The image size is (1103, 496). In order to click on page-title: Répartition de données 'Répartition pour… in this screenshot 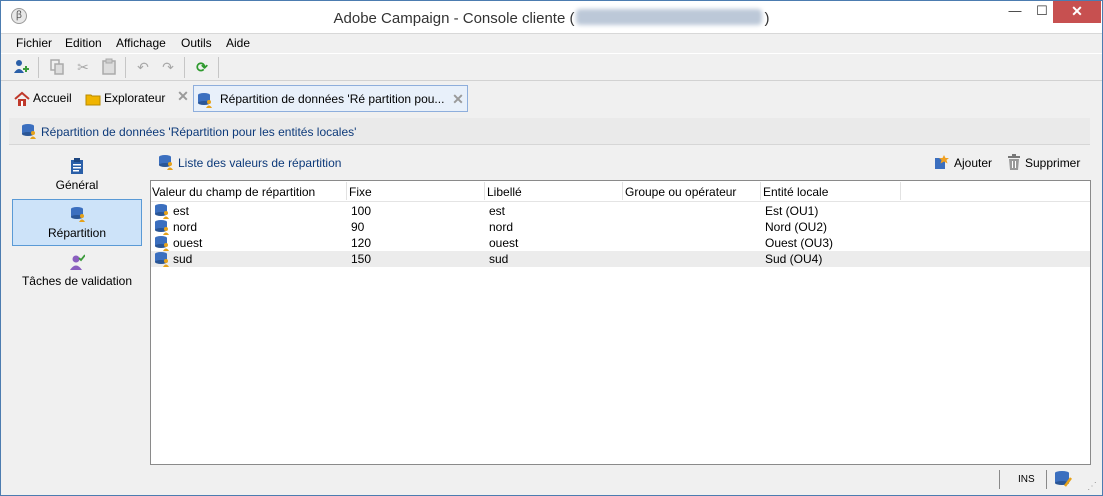, I will do `click(199, 132)`.